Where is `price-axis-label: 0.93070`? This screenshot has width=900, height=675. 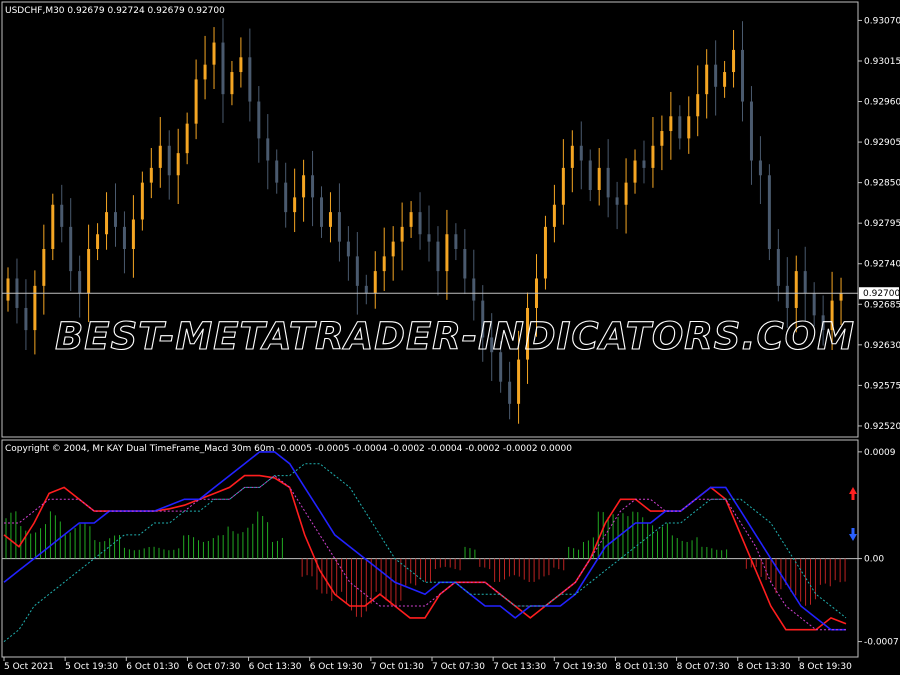
price-axis-label: 0.93070 is located at coordinates (882, 21).